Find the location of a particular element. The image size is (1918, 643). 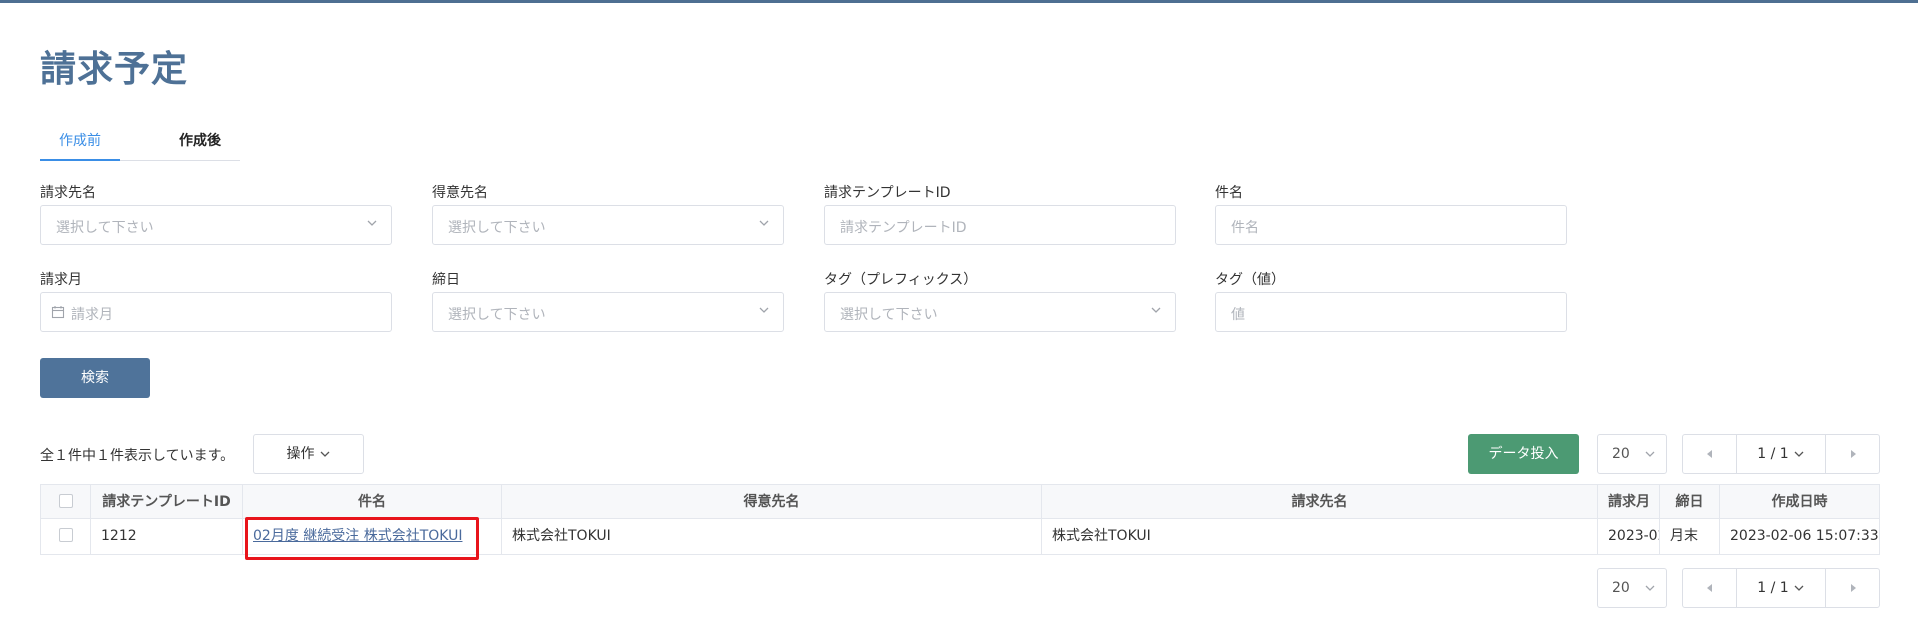

operation-label: 操作 is located at coordinates (300, 454).